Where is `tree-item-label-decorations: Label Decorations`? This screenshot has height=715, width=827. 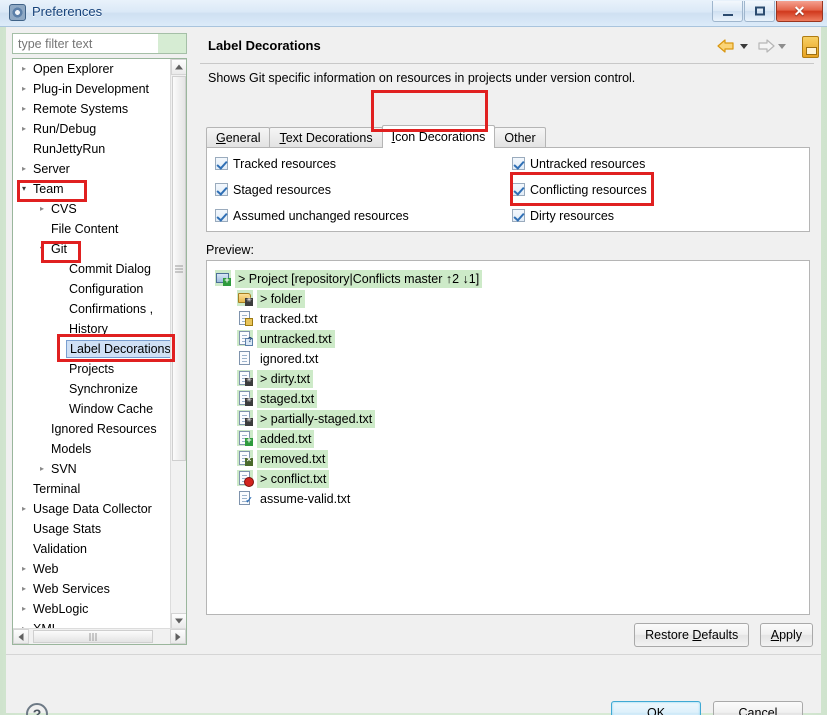 tree-item-label-decorations: Label Decorations is located at coordinates (92, 349).